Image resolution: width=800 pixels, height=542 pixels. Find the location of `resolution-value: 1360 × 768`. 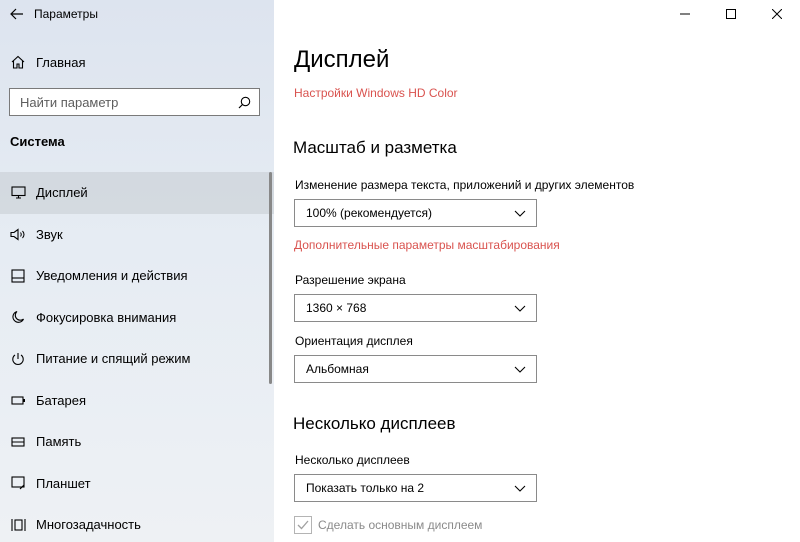

resolution-value: 1360 × 768 is located at coordinates (336, 308).